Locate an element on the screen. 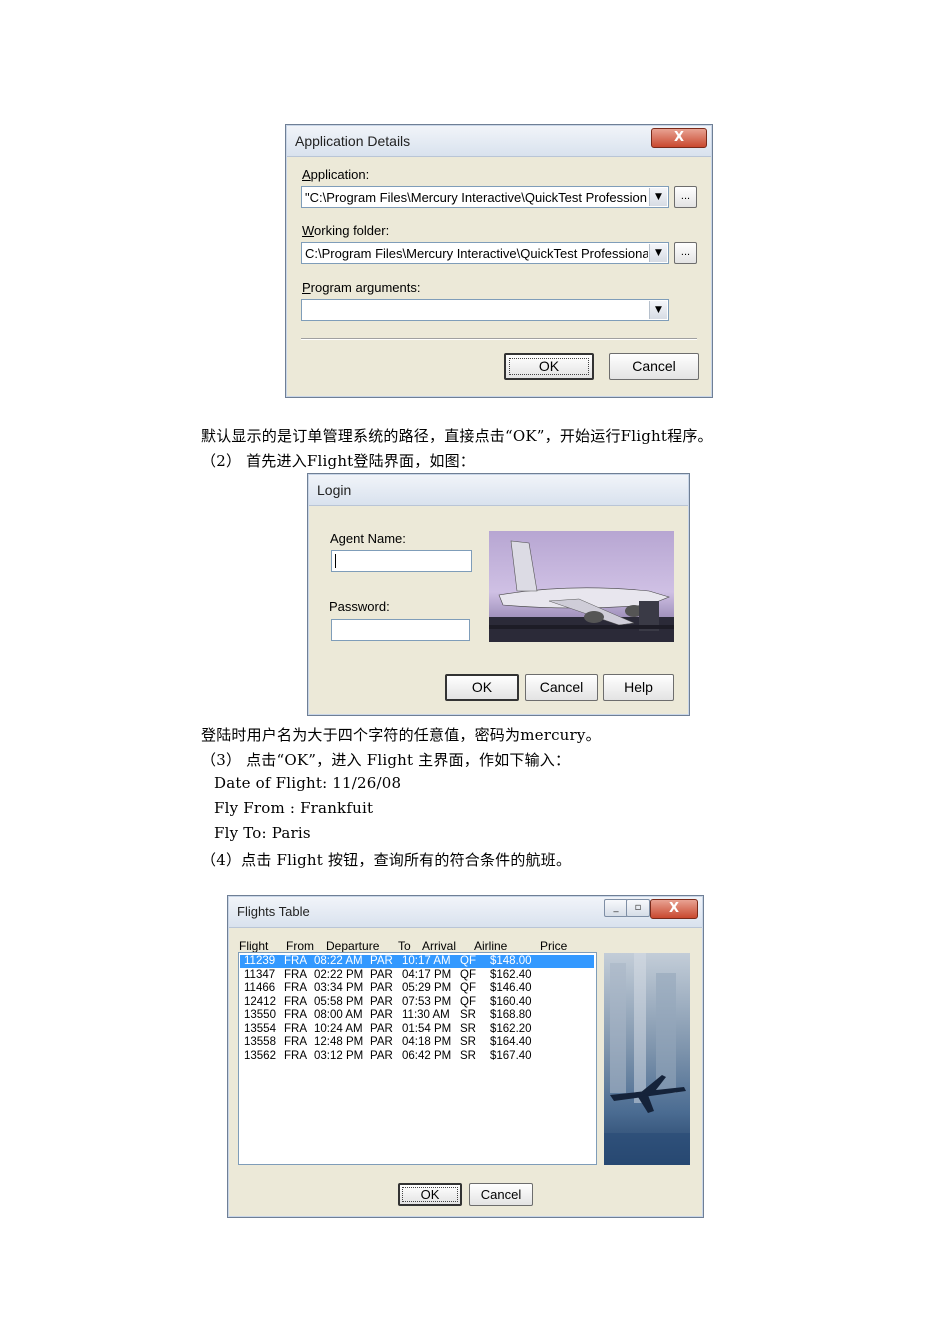 The width and height of the screenshot is (950, 1344). agent-name-input is located at coordinates (401, 561).